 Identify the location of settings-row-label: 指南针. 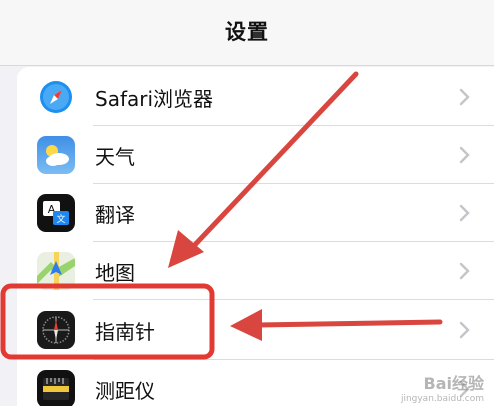
(125, 331).